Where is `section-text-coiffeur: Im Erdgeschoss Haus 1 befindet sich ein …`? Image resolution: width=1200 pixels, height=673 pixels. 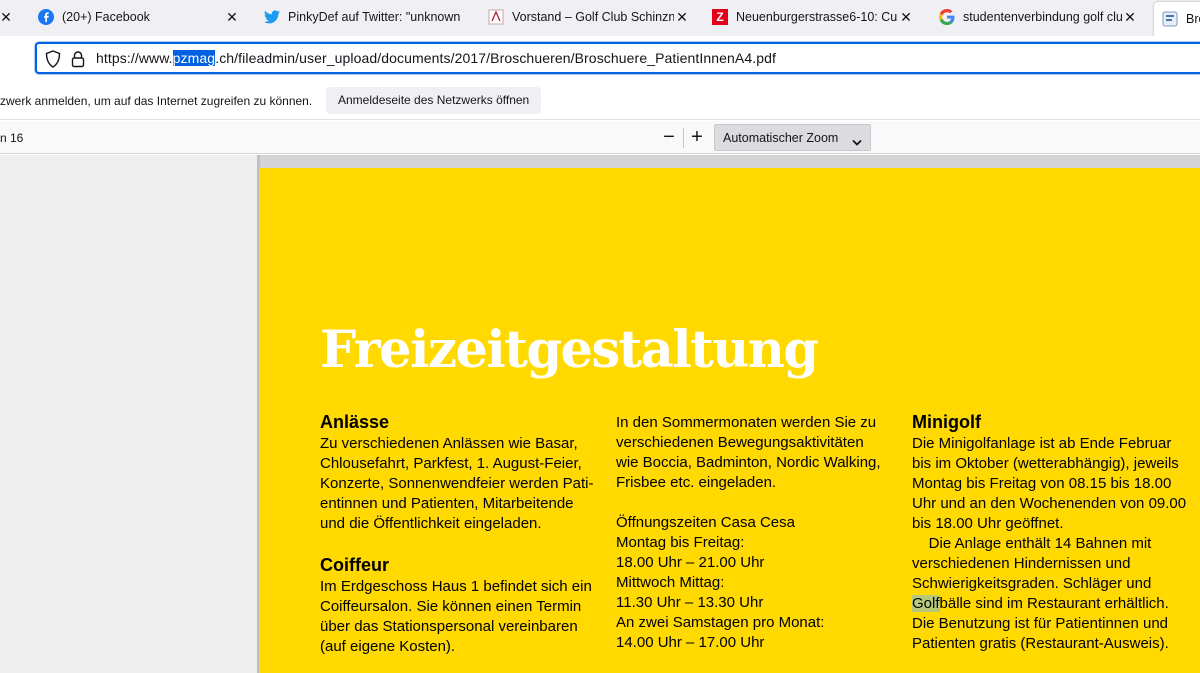
section-text-coiffeur: Im Erdgeschoss Haus 1 befindet sich ein … is located at coordinates (456, 616).